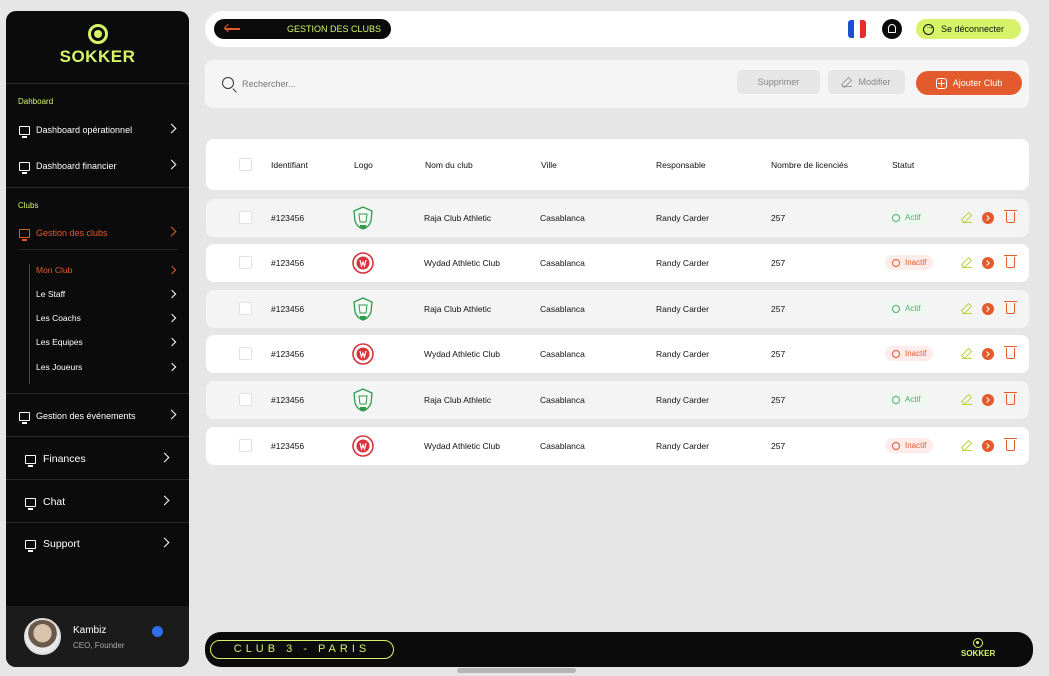 The width and height of the screenshot is (1049, 676). I want to click on arrow-left-icon, so click(232, 29).